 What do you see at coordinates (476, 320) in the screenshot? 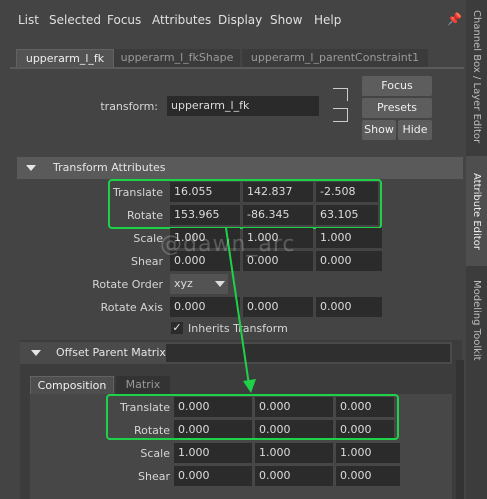
I see `side-tab-modeling-toolkit: Modeling Toolkit` at bounding box center [476, 320].